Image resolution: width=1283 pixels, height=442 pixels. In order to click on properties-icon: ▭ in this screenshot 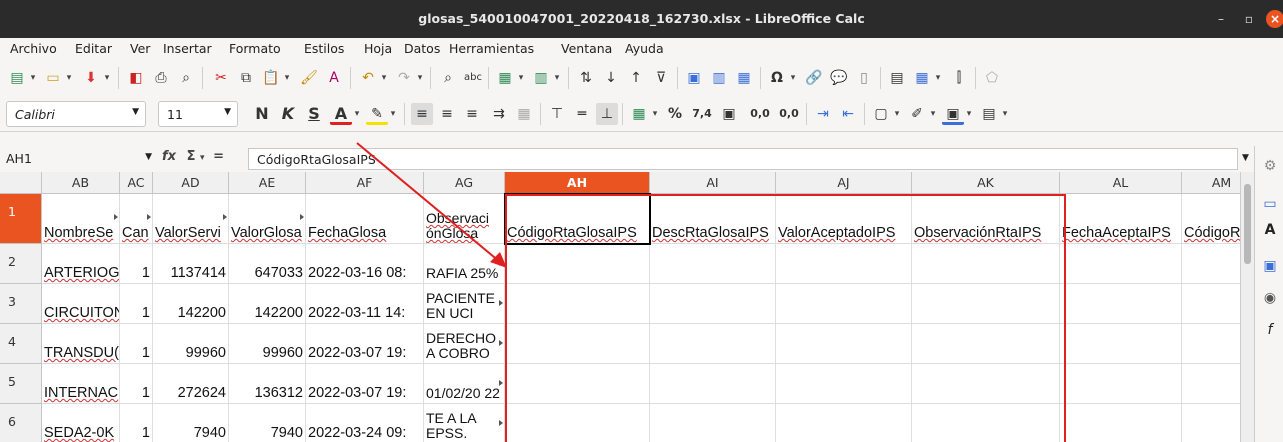, I will do `click(1270, 204)`.